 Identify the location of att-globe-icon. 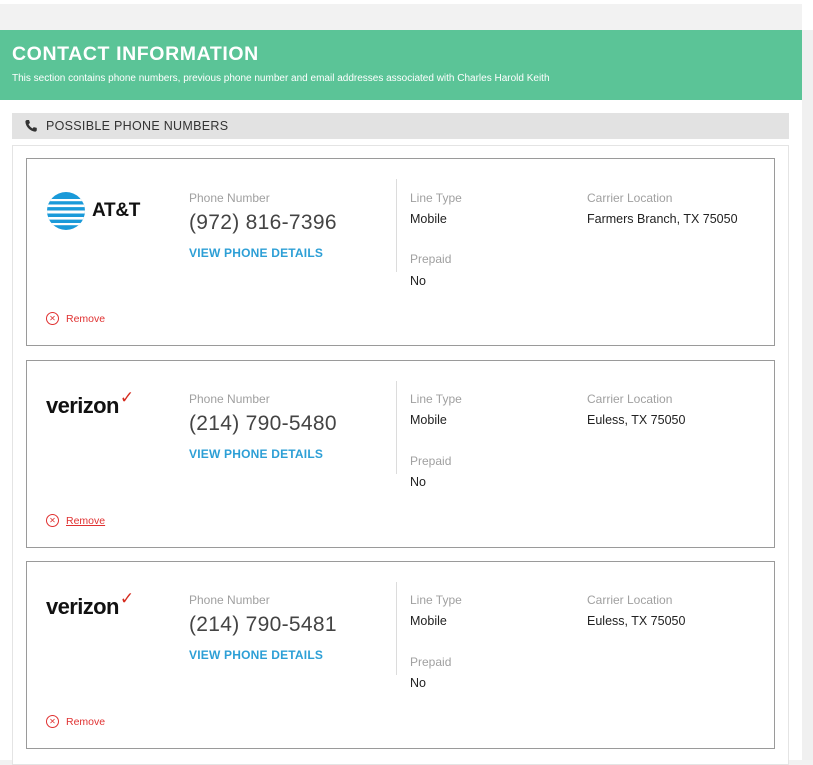
(66, 211).